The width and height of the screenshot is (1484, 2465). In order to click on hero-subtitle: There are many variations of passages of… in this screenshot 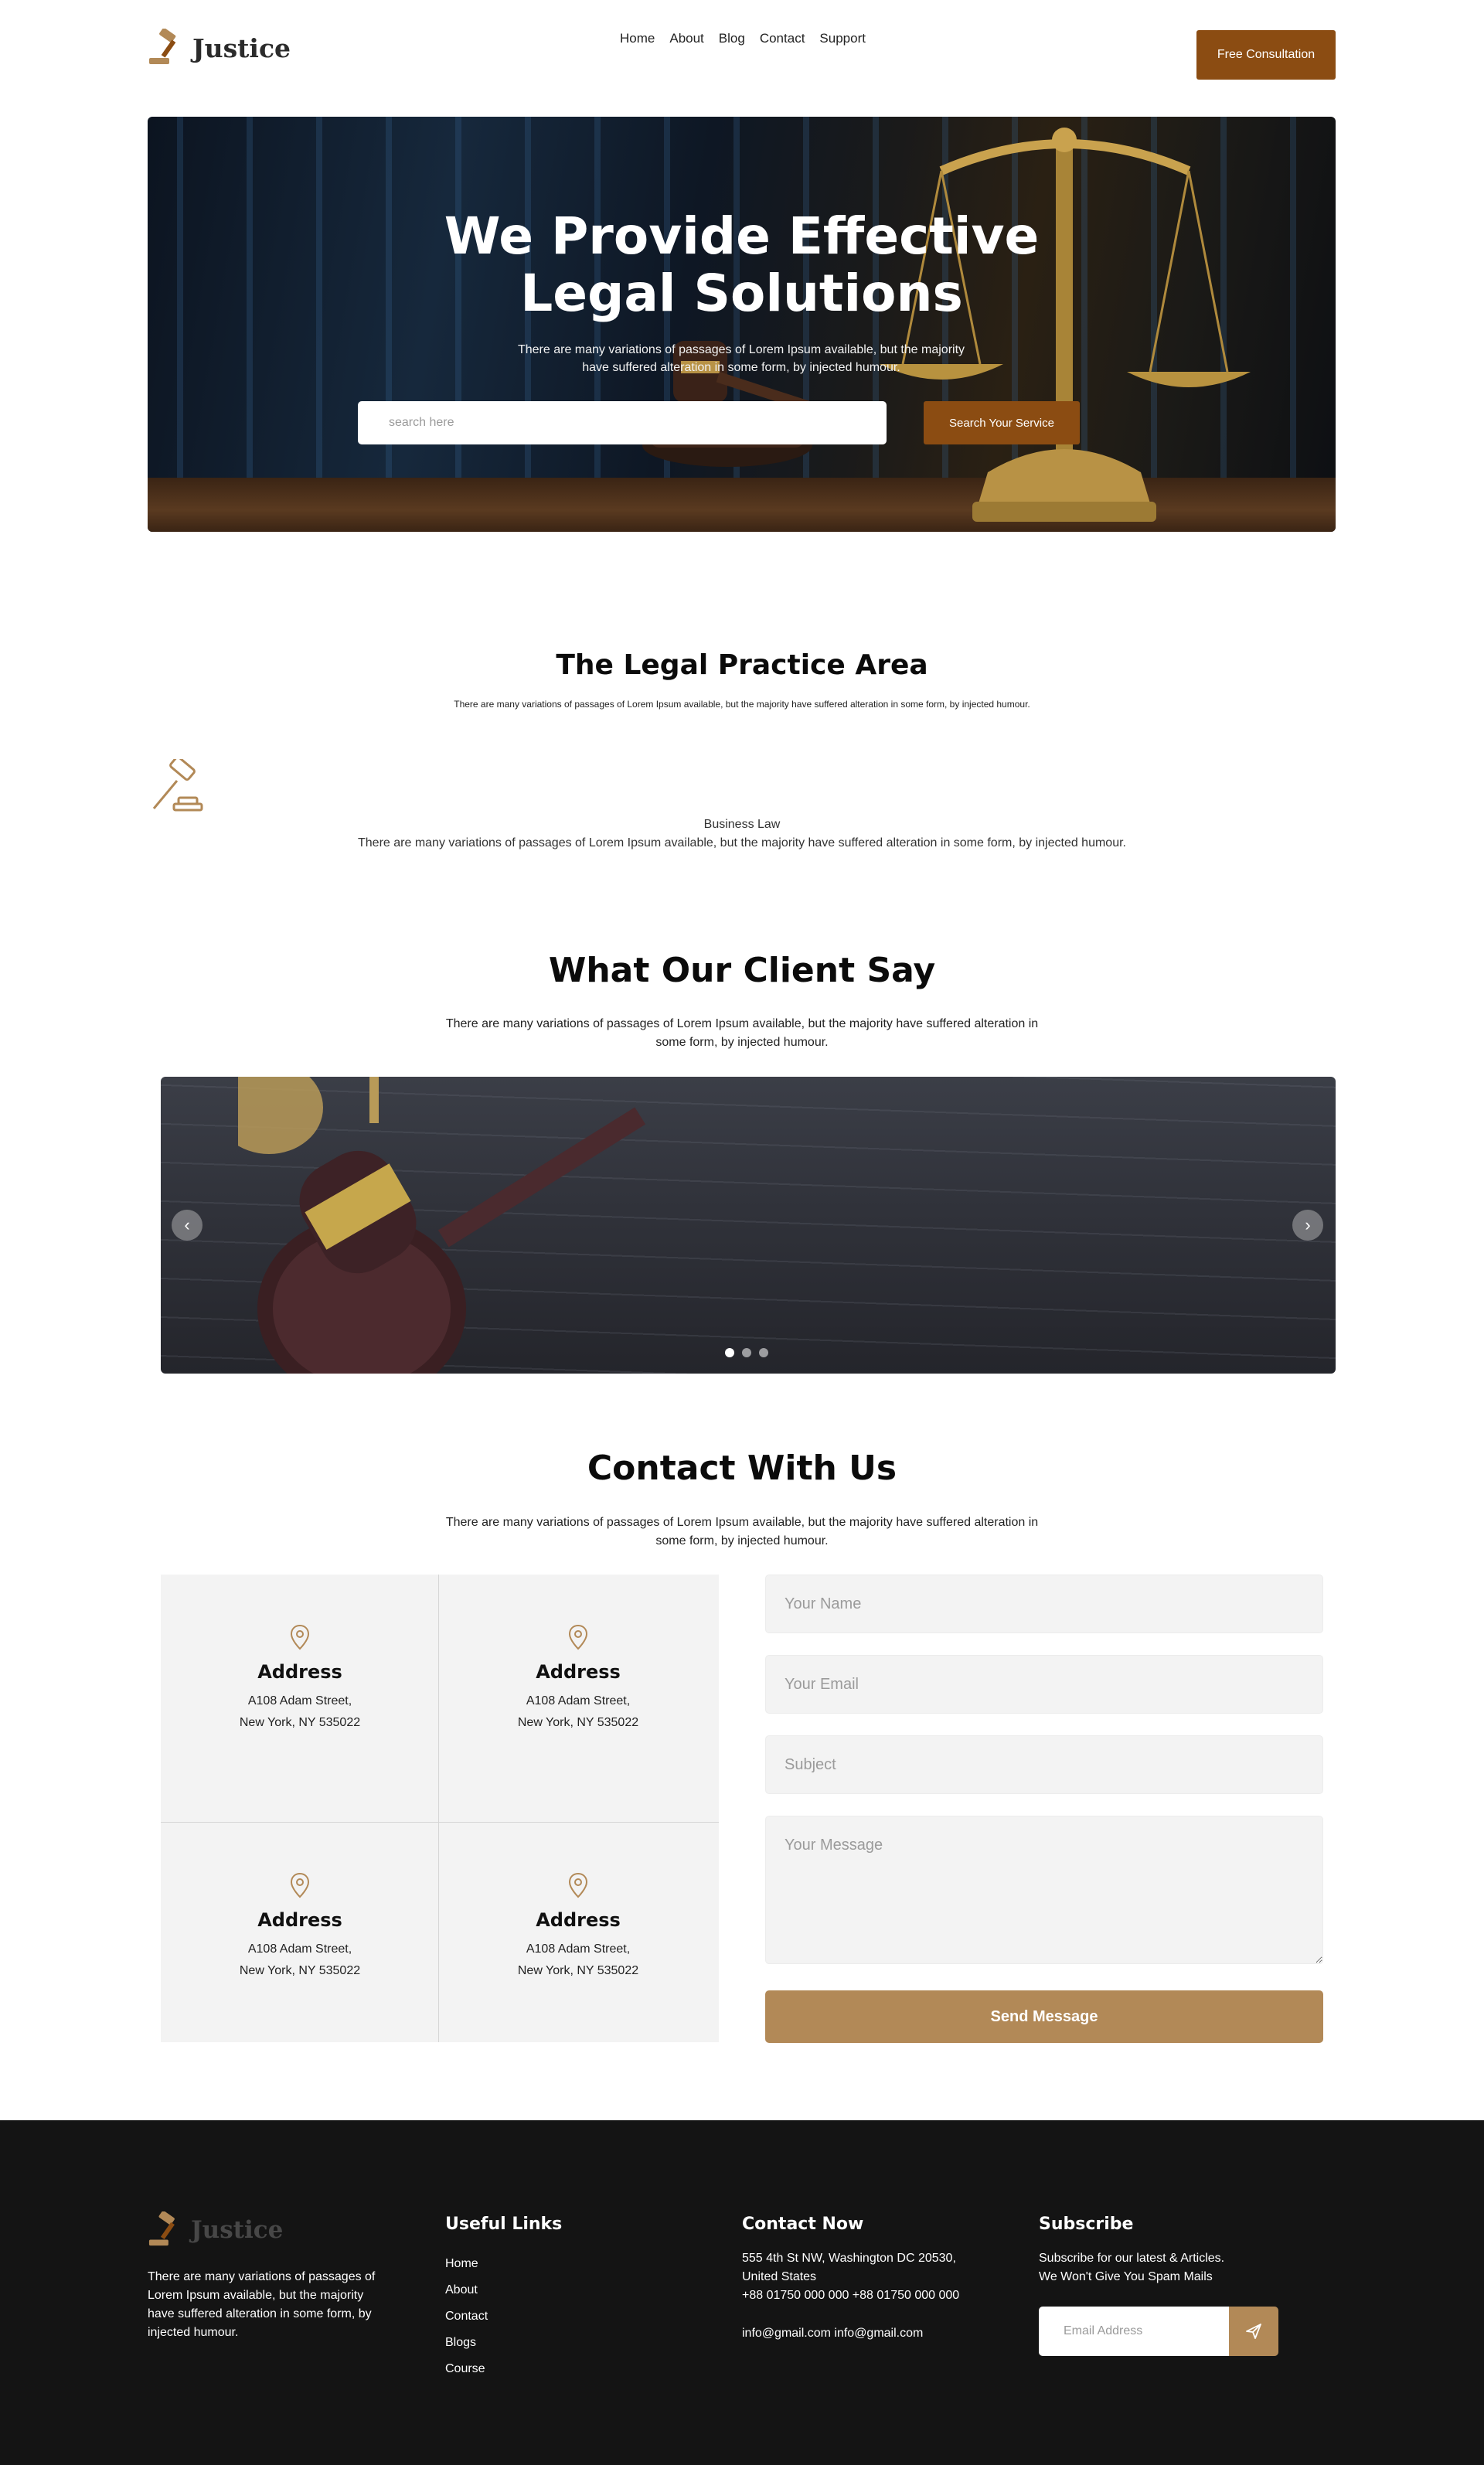, I will do `click(741, 358)`.